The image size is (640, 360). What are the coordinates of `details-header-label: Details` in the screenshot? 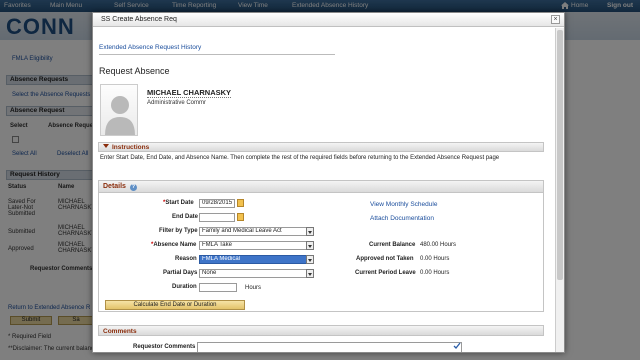 It's located at (114, 186).